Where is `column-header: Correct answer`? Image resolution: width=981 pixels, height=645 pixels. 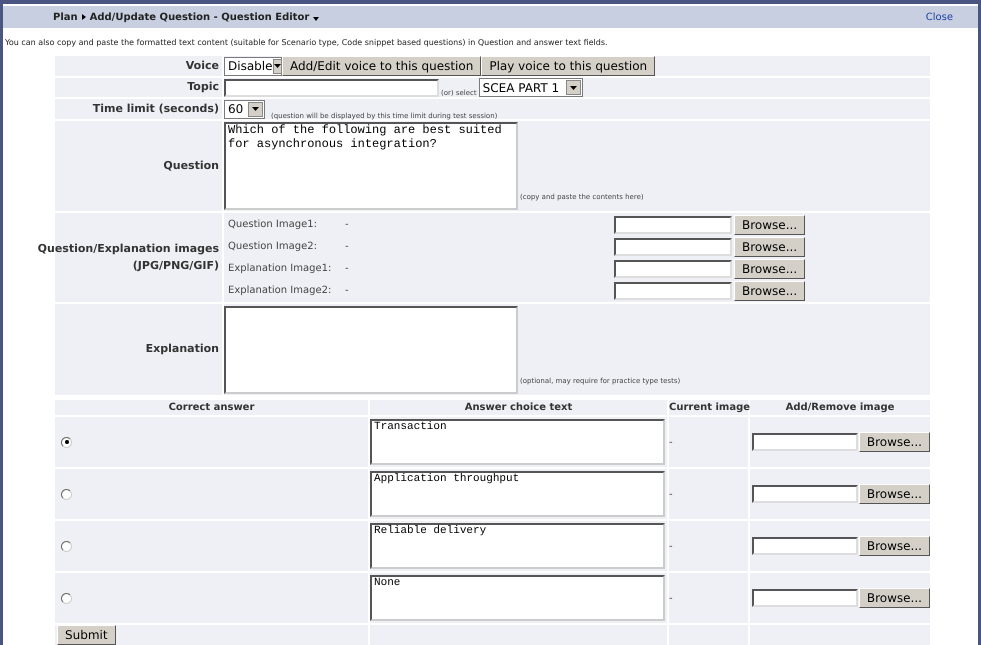
column-header: Correct answer is located at coordinates (211, 407).